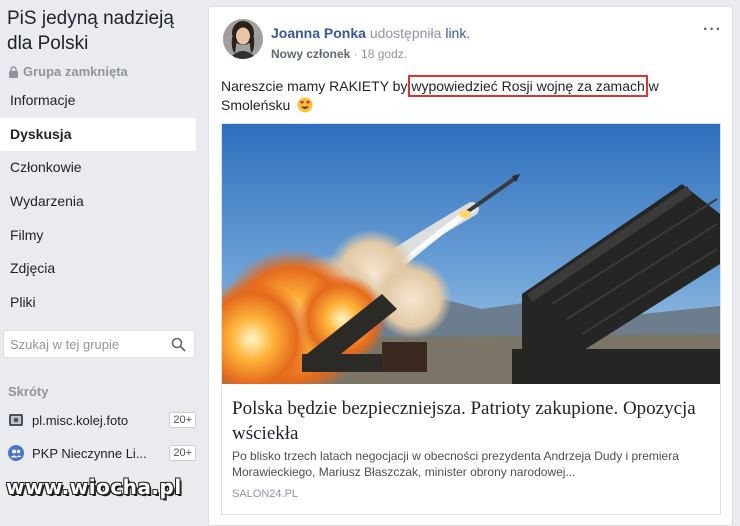 Image resolution: width=740 pixels, height=526 pixels. What do you see at coordinates (318, 33) in the screenshot?
I see `author-name: Joanna Ponka` at bounding box center [318, 33].